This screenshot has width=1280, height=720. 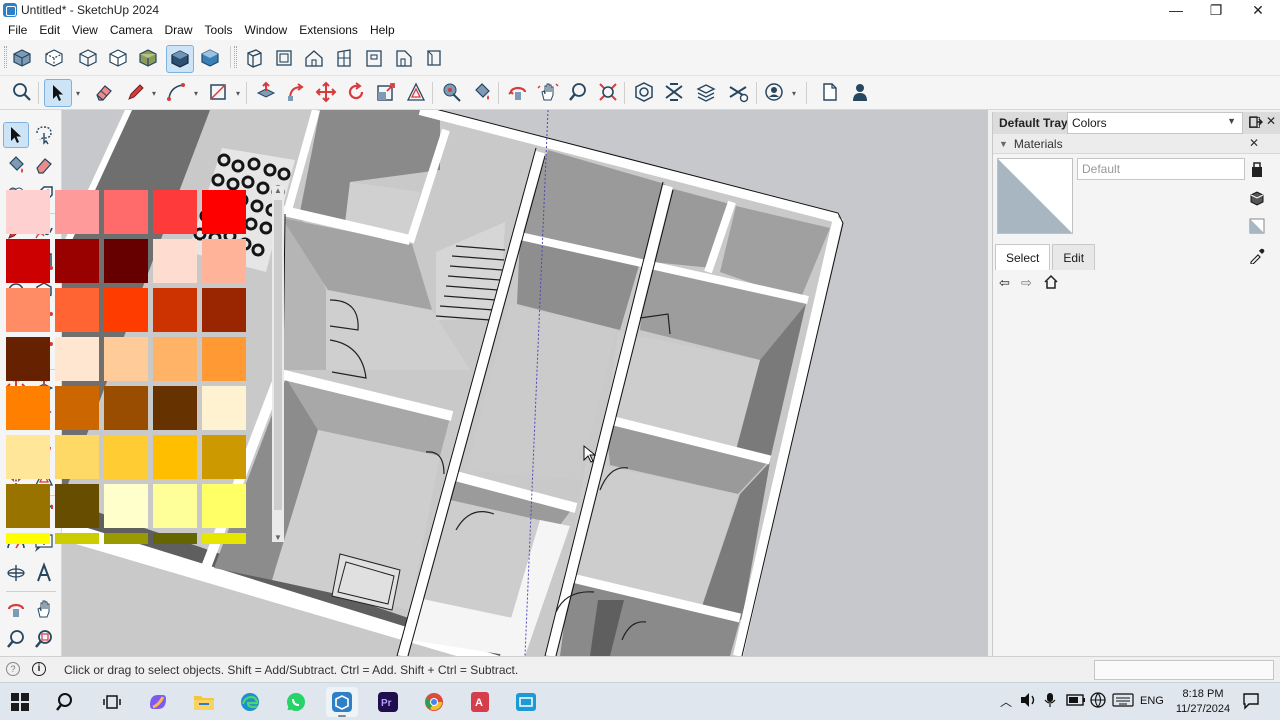 I want to click on details-arrow-icon, so click(x=1256, y=123).